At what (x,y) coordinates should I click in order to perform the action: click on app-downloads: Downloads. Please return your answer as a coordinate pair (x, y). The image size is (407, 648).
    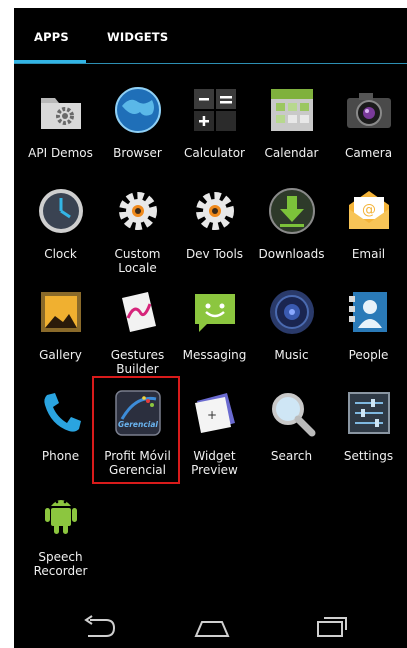
    Looking at the image, I should click on (291, 224).